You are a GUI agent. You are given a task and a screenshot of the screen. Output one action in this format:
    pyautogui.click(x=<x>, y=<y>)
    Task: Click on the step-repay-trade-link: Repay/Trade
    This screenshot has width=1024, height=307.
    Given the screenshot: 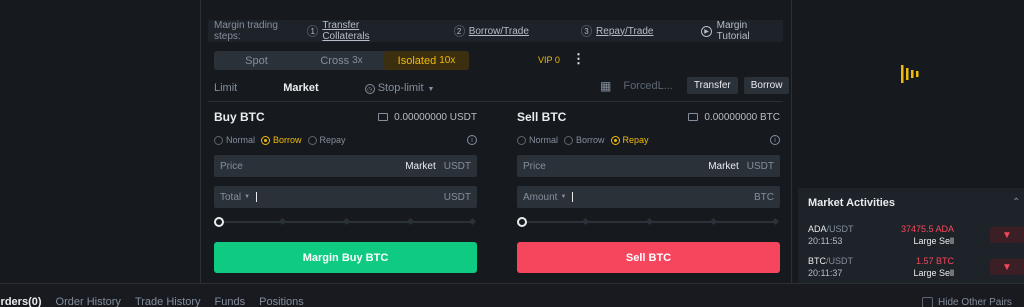 What is the action you would take?
    pyautogui.click(x=624, y=31)
    